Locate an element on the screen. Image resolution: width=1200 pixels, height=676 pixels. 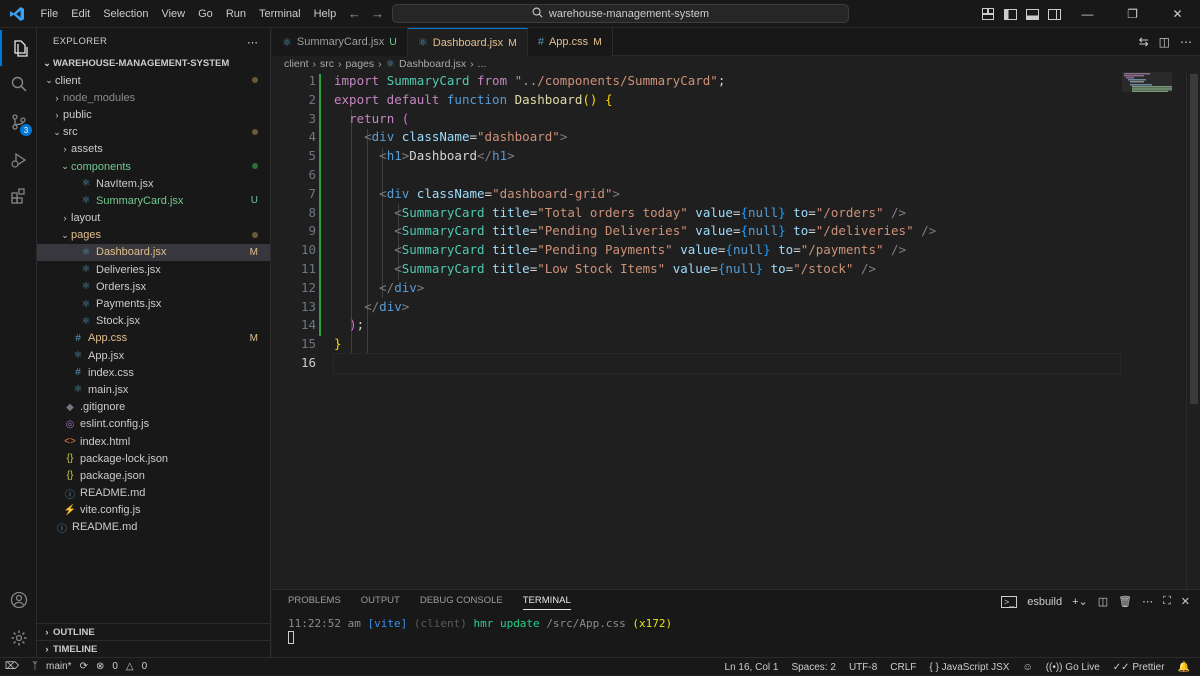
workspace-root: ⌄ WAREHOUSE-MANAGEMENT-SYSTEM is located at coordinates (153, 63).